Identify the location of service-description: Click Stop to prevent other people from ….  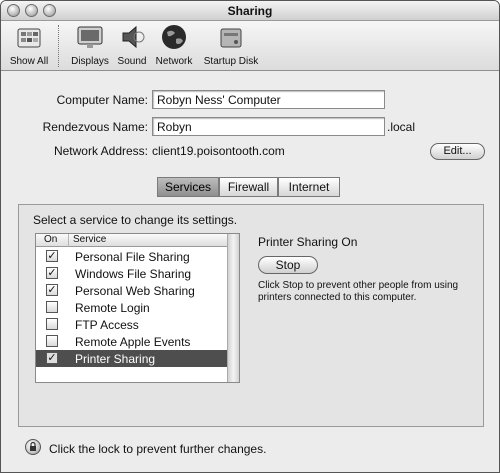
(358, 291).